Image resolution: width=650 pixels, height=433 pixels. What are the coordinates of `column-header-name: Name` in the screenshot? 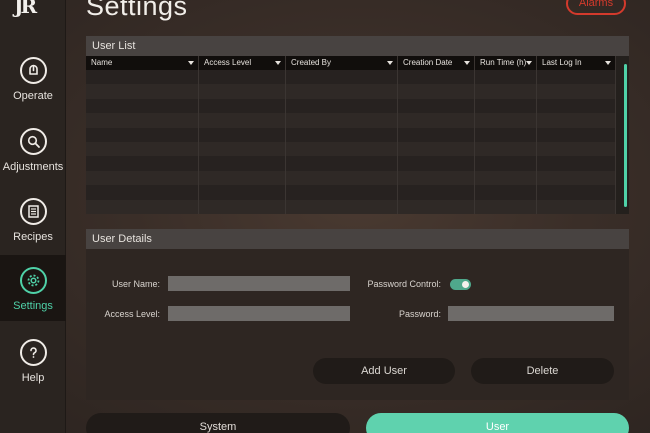 It's located at (142, 63).